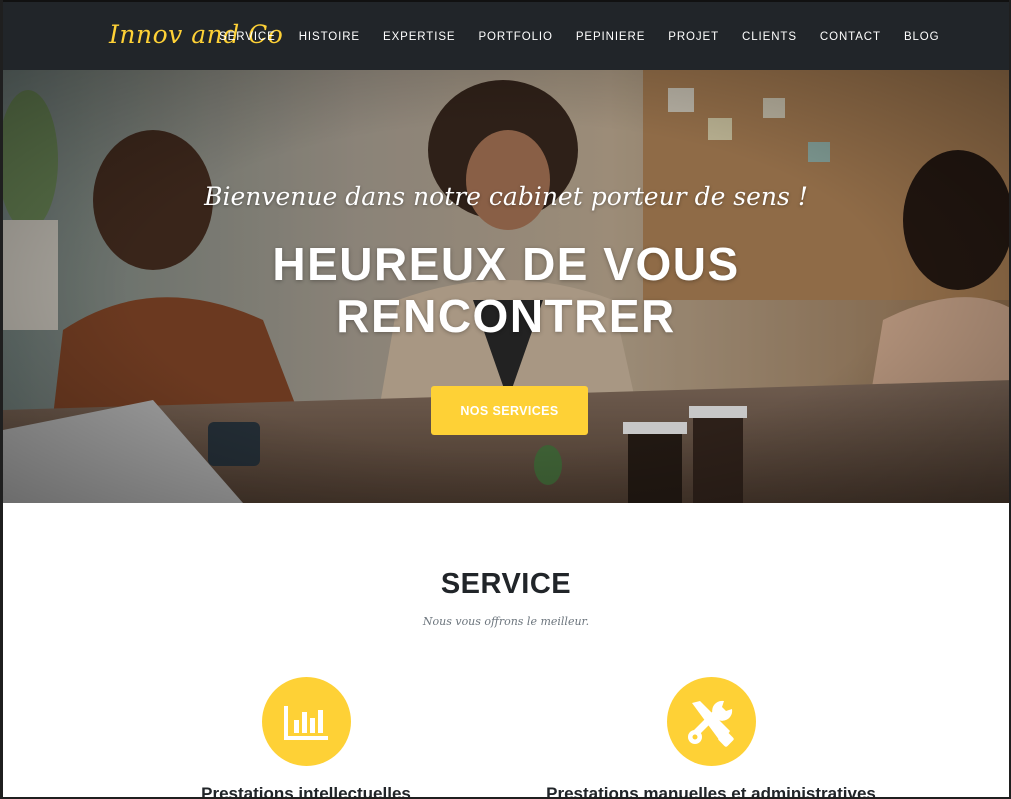  Describe the element at coordinates (506, 316) in the screenshot. I see `hero-title-line-2: RENCONTRER` at that location.